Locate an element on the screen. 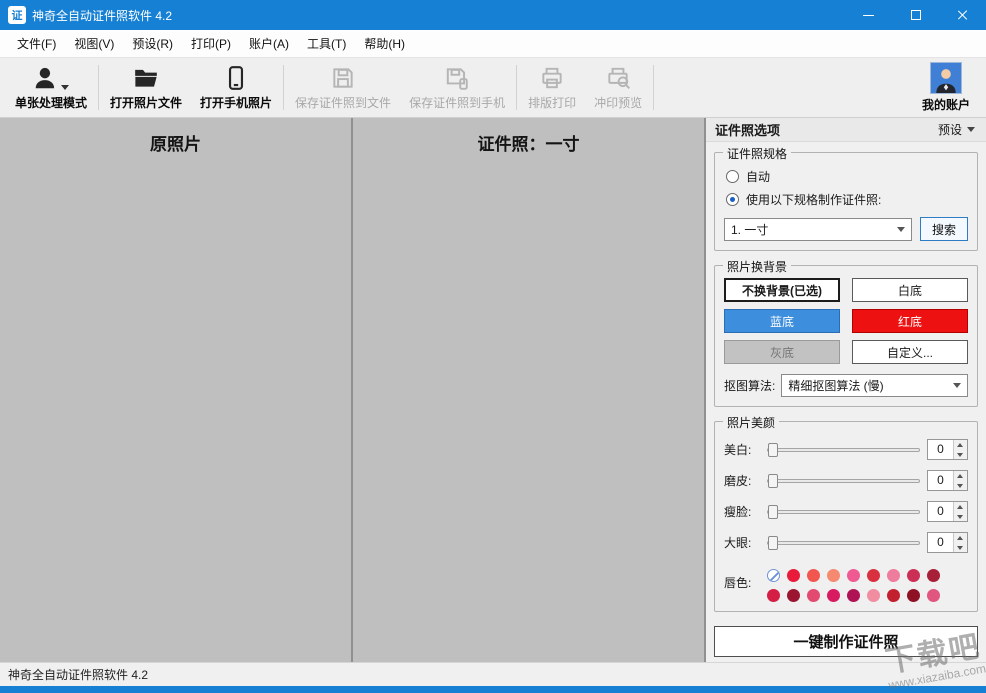 The width and height of the screenshot is (986, 693). toolbar-label: 打开照片文件 is located at coordinates (146, 103).